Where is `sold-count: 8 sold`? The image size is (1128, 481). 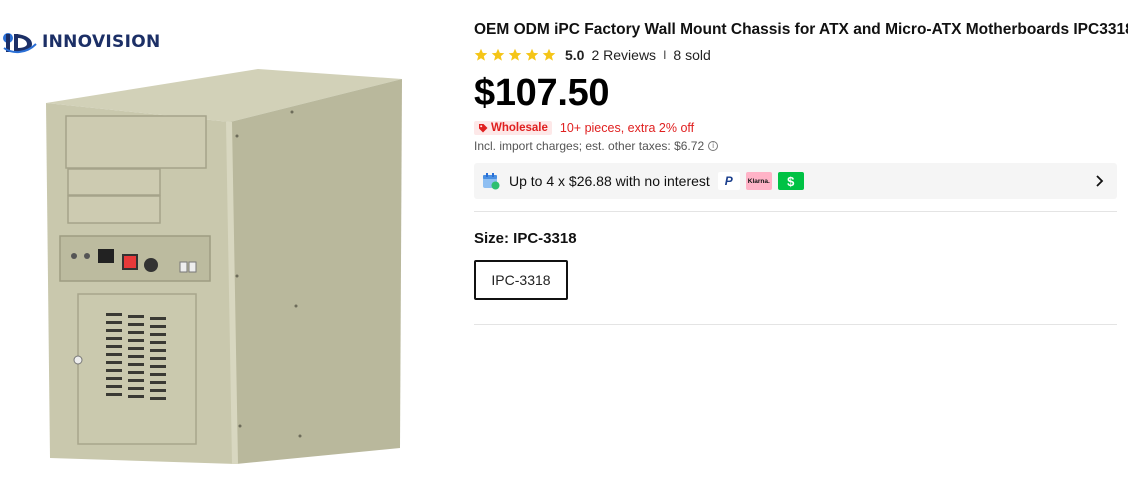
sold-count: 8 sold is located at coordinates (692, 55).